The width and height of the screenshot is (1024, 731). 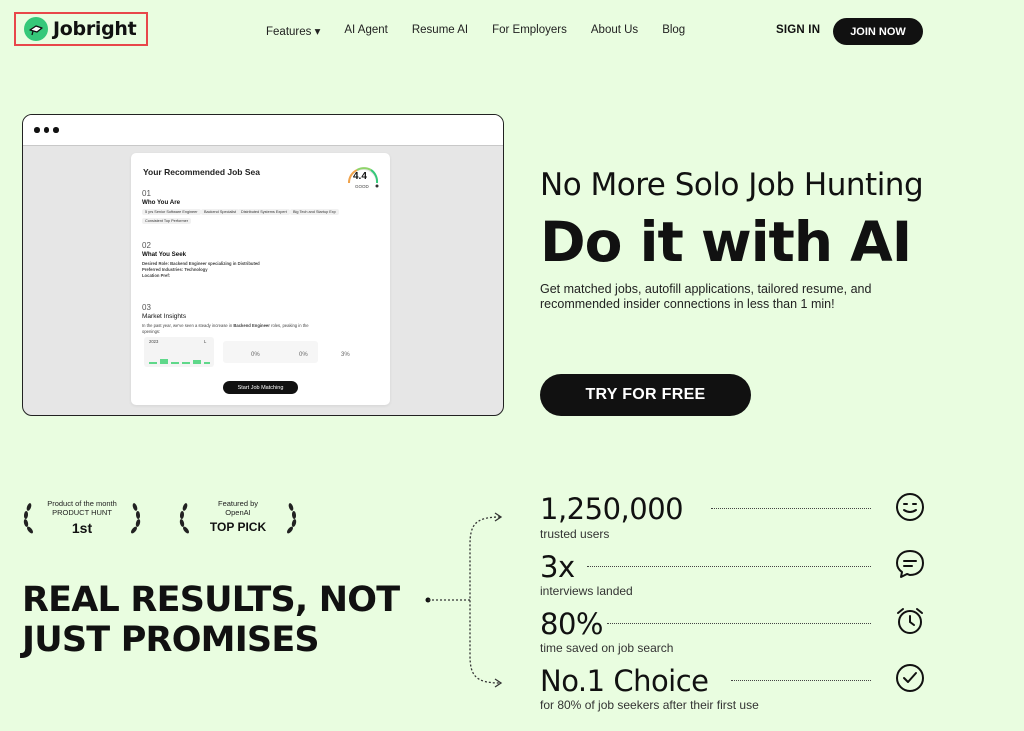 What do you see at coordinates (732, 185) in the screenshot?
I see `hero-subtitle: No More Solo Job Hunting` at bounding box center [732, 185].